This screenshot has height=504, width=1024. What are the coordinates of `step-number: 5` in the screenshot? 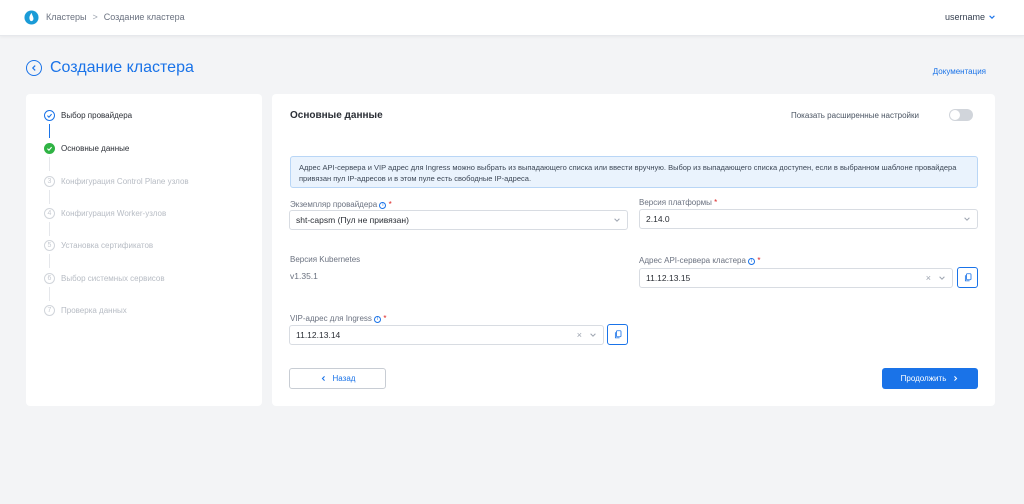 It's located at (49, 245).